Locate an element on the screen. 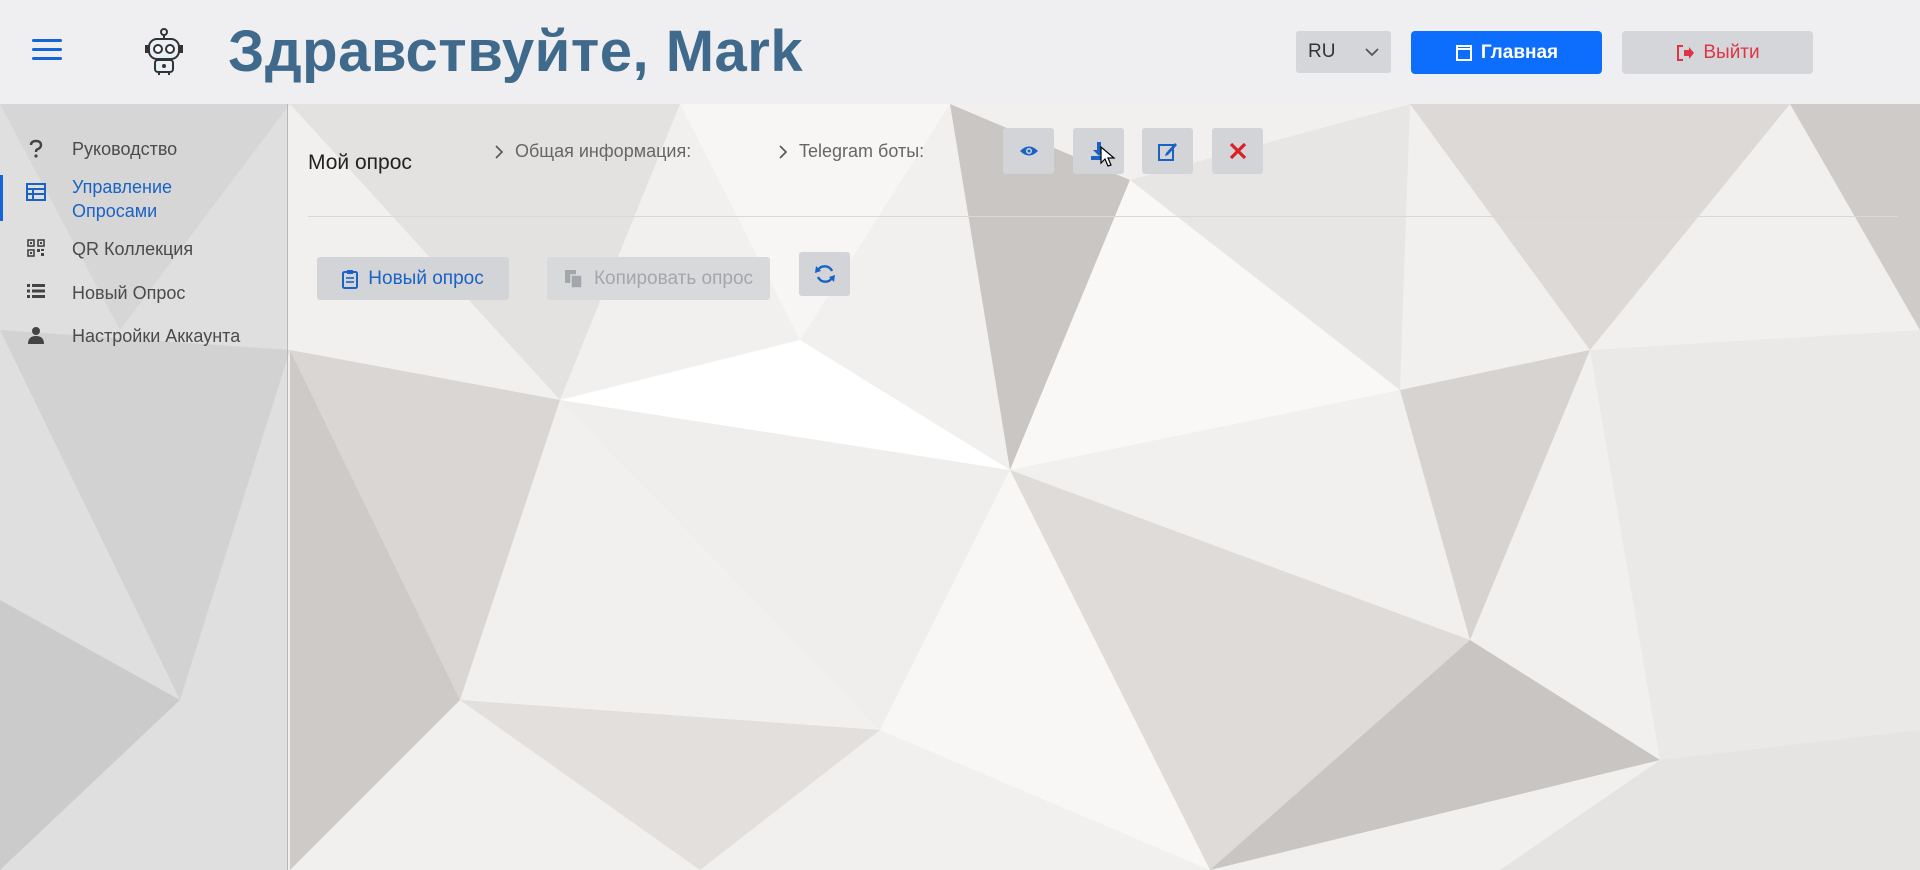 This screenshot has width=1920, height=870. close-icon is located at coordinates (1237, 151).